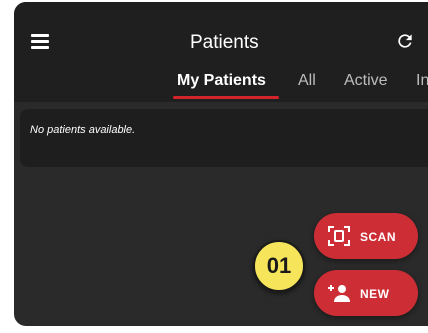  Describe the element at coordinates (339, 293) in the screenshot. I see `add-person-icon` at that location.